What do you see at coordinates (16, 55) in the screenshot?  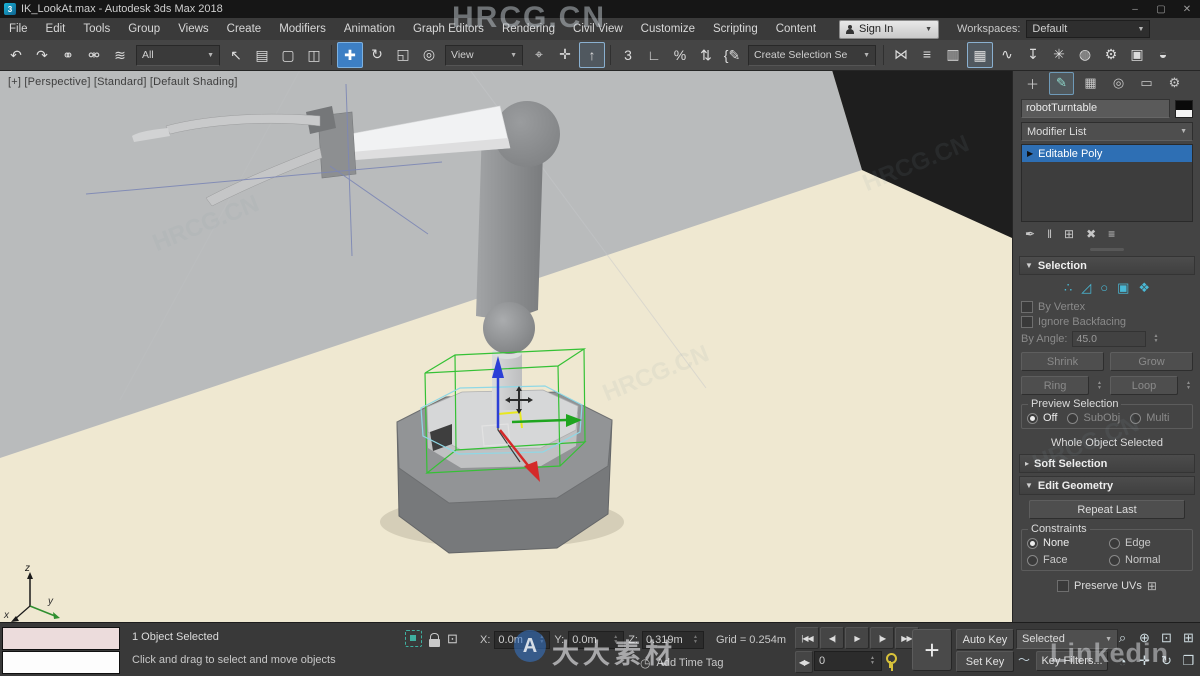 I see `undo-button: ↶` at bounding box center [16, 55].